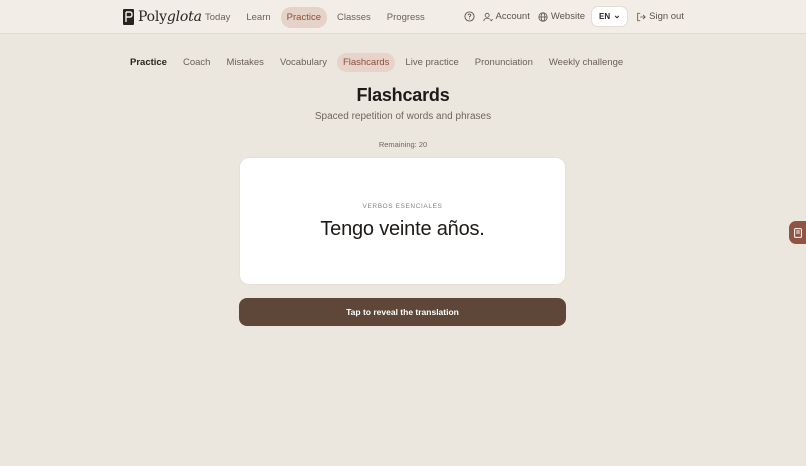 The width and height of the screenshot is (806, 466). What do you see at coordinates (303, 17) in the screenshot?
I see `nav-practice: Practice` at bounding box center [303, 17].